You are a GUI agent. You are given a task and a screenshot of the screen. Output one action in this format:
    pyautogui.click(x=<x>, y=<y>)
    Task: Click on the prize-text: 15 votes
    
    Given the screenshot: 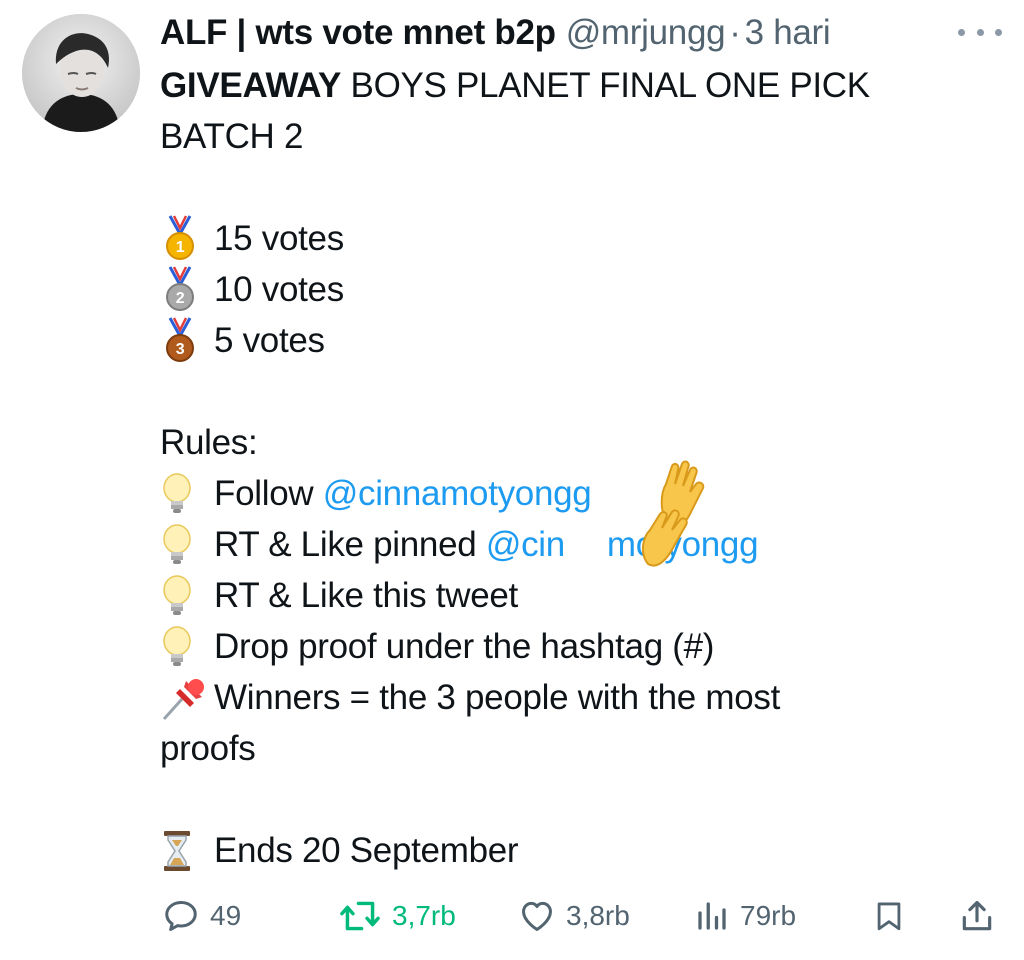 What is the action you would take?
    pyautogui.click(x=279, y=238)
    